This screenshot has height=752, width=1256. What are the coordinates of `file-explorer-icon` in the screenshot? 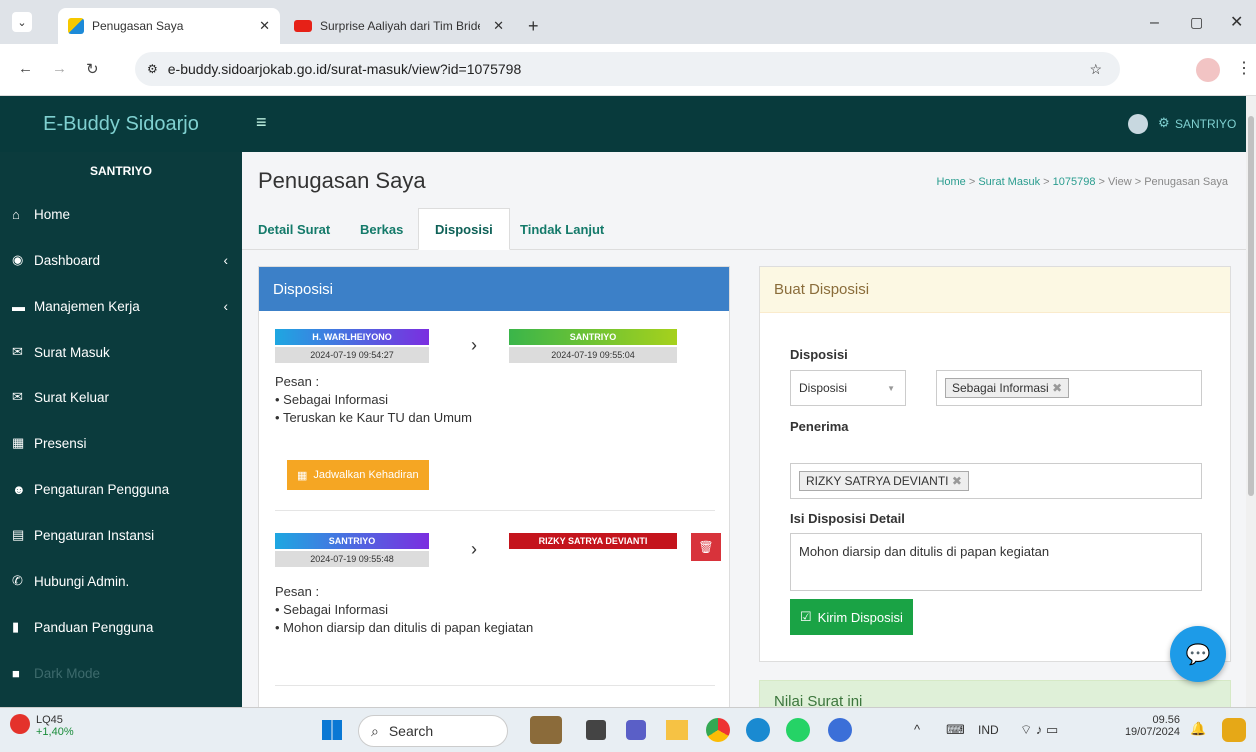 It's located at (677, 730).